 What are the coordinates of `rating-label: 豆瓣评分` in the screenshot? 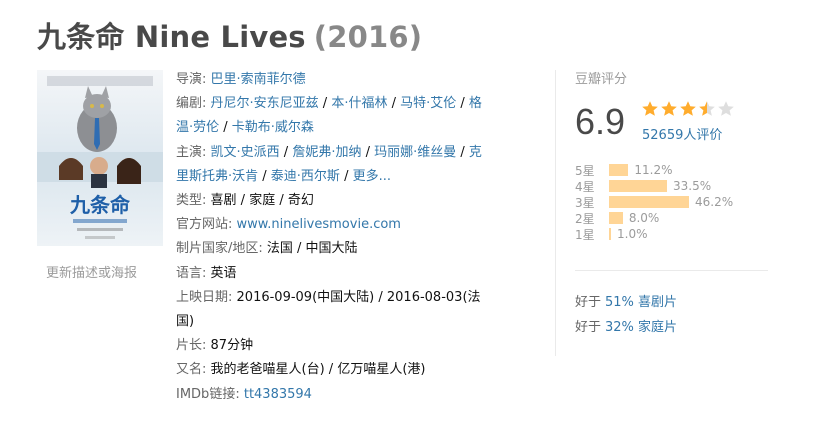 It's located at (601, 79).